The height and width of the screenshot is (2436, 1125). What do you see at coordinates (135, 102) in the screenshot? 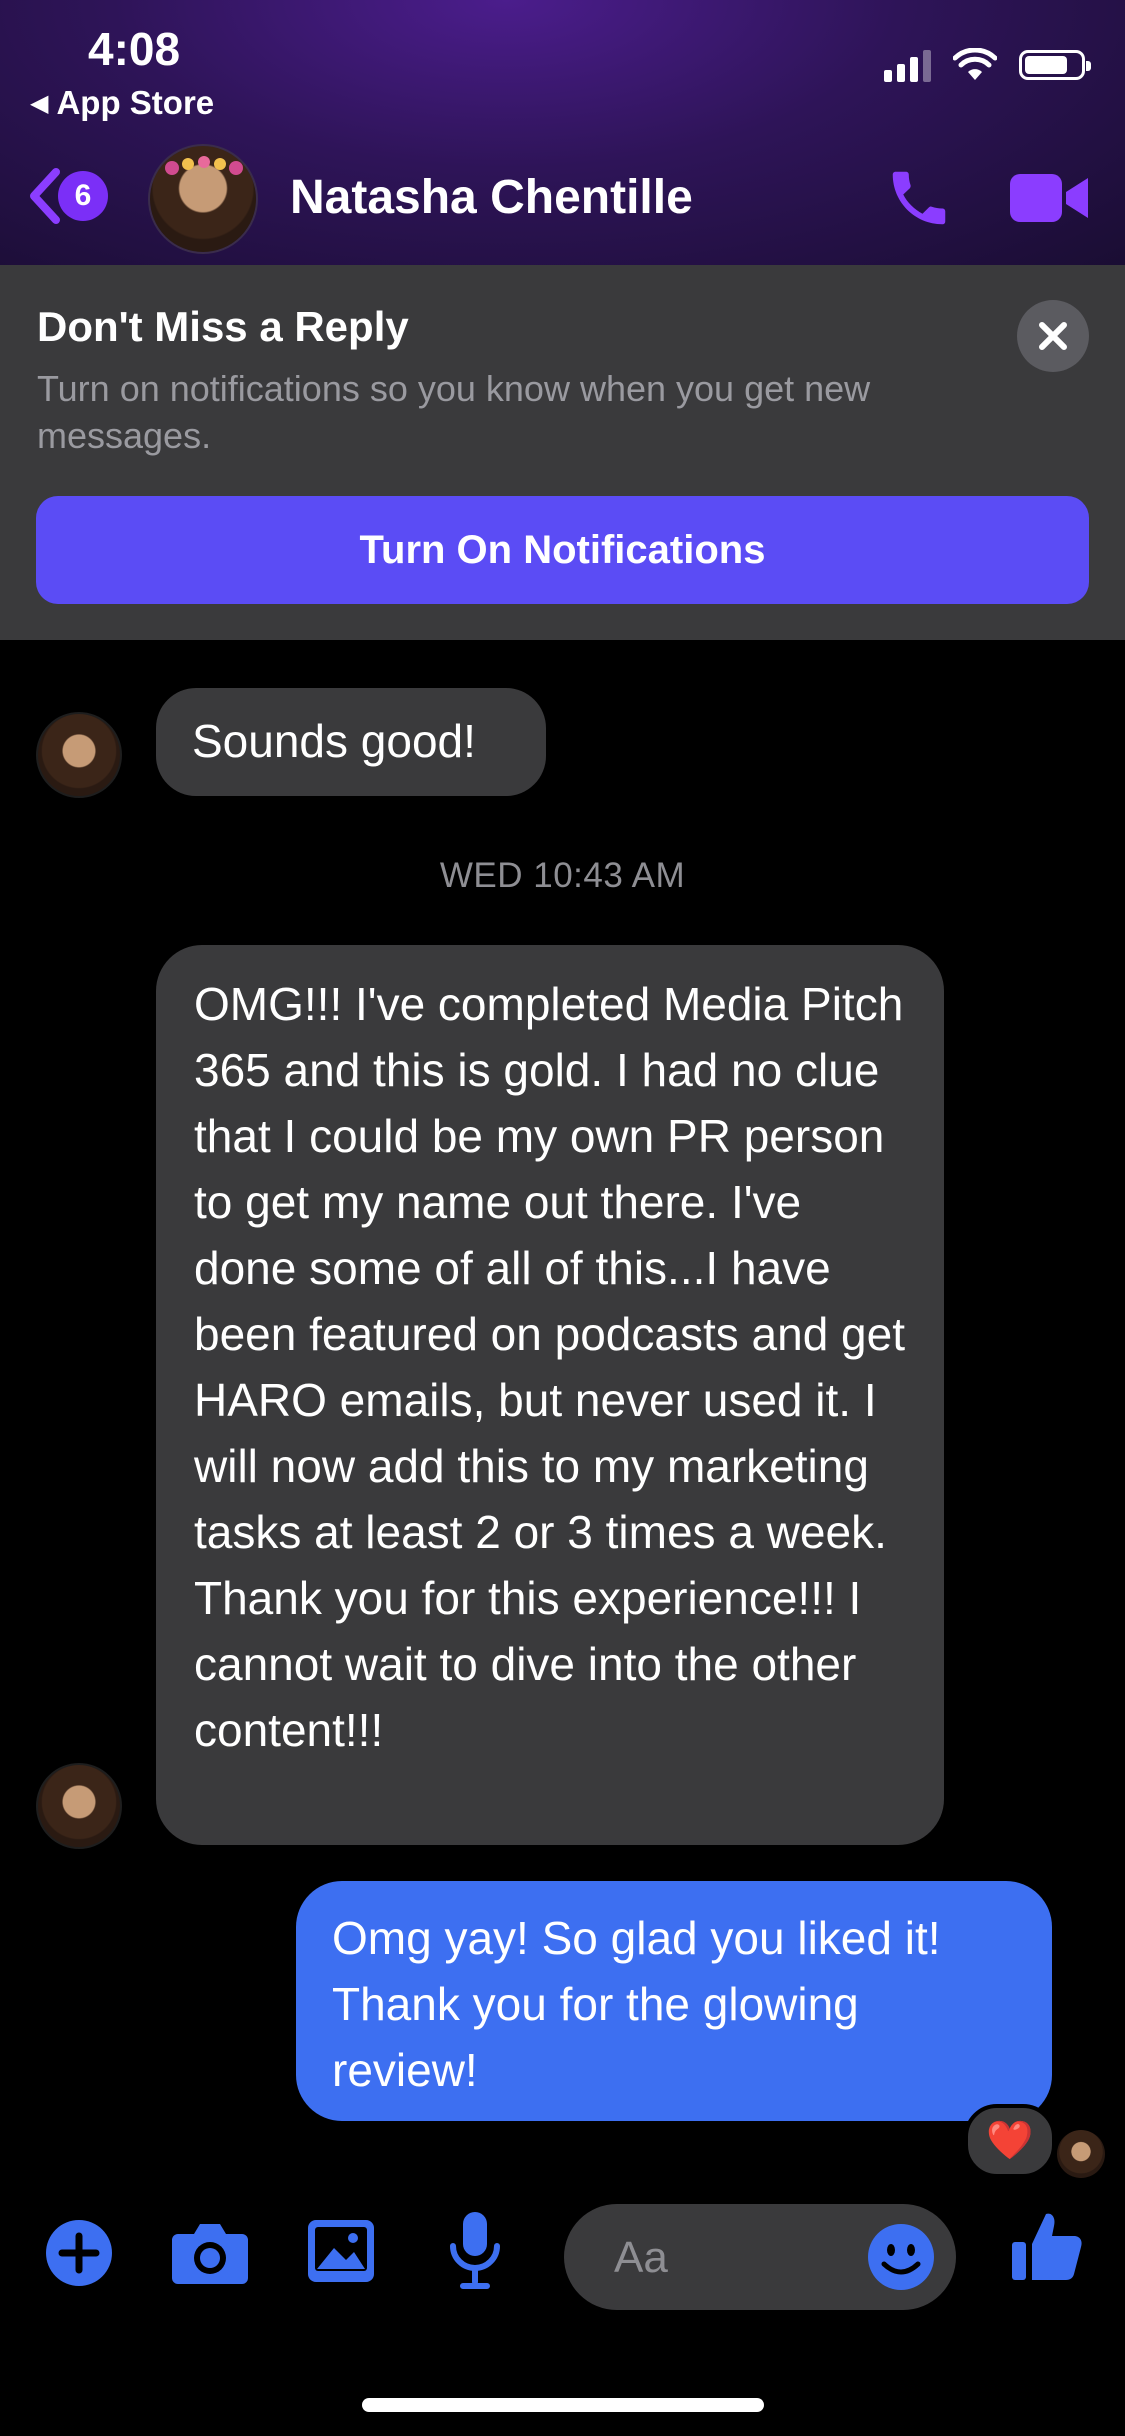
I see `back-app-label: App Store` at bounding box center [135, 102].